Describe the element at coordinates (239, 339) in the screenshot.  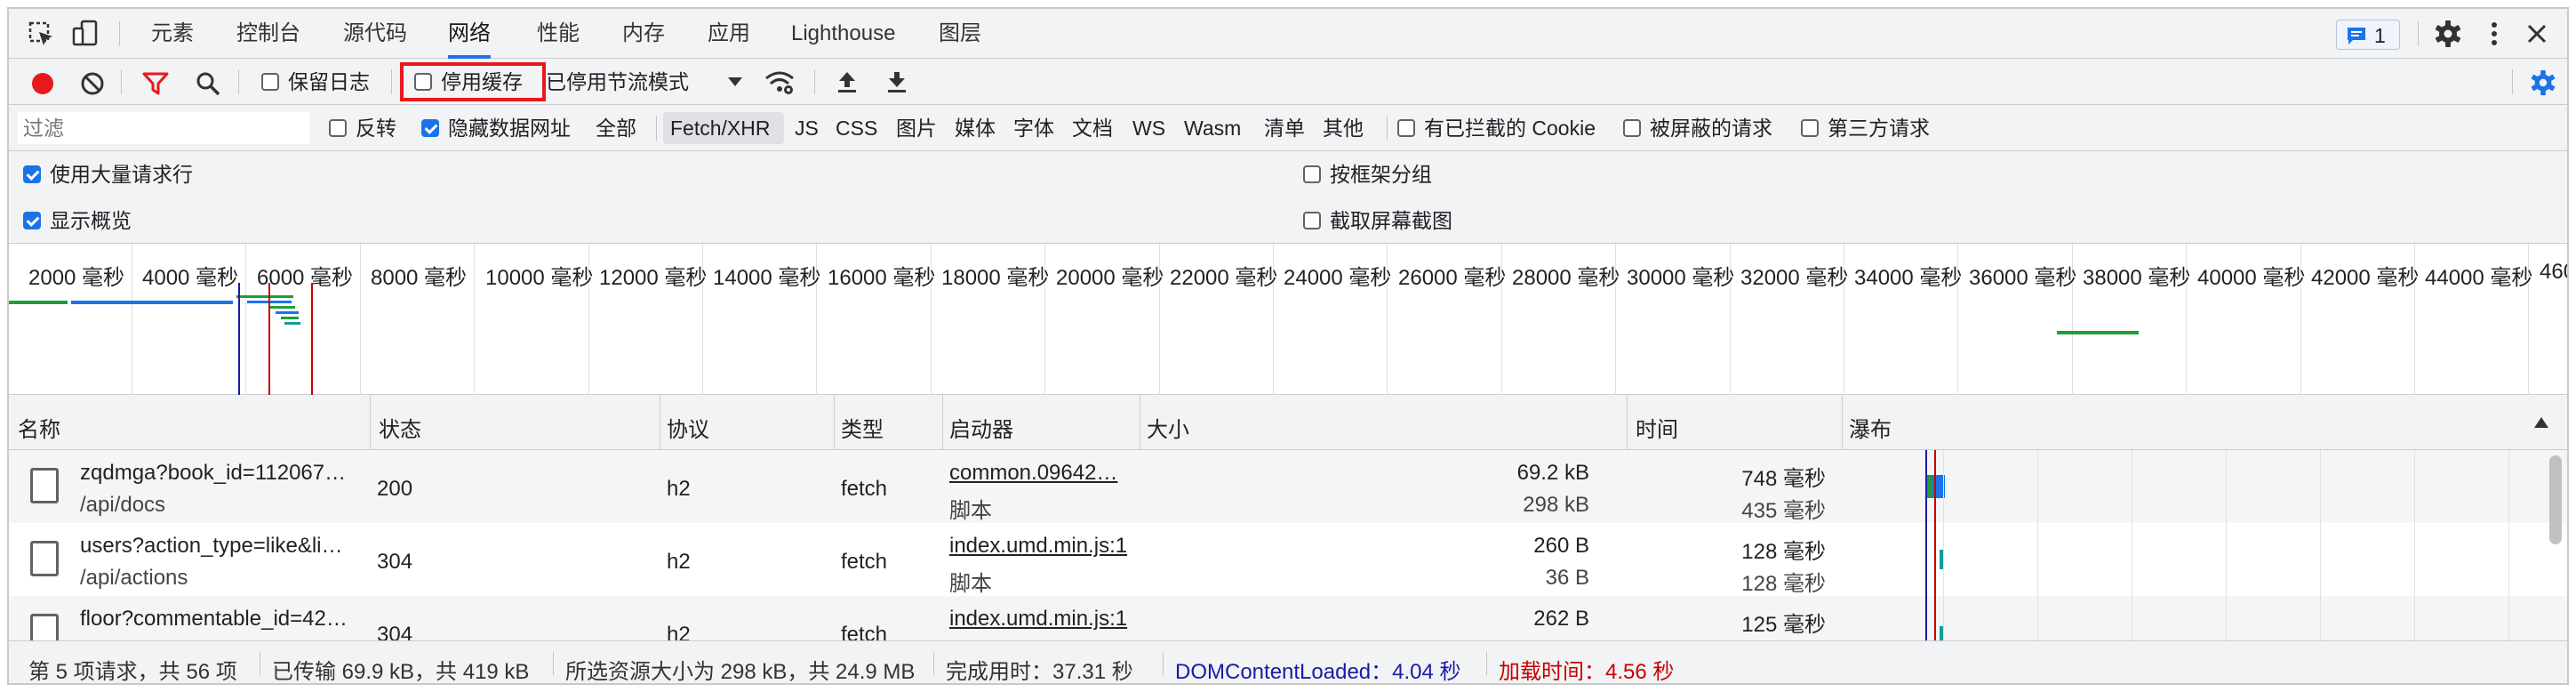
I see `dcl-marker` at that location.